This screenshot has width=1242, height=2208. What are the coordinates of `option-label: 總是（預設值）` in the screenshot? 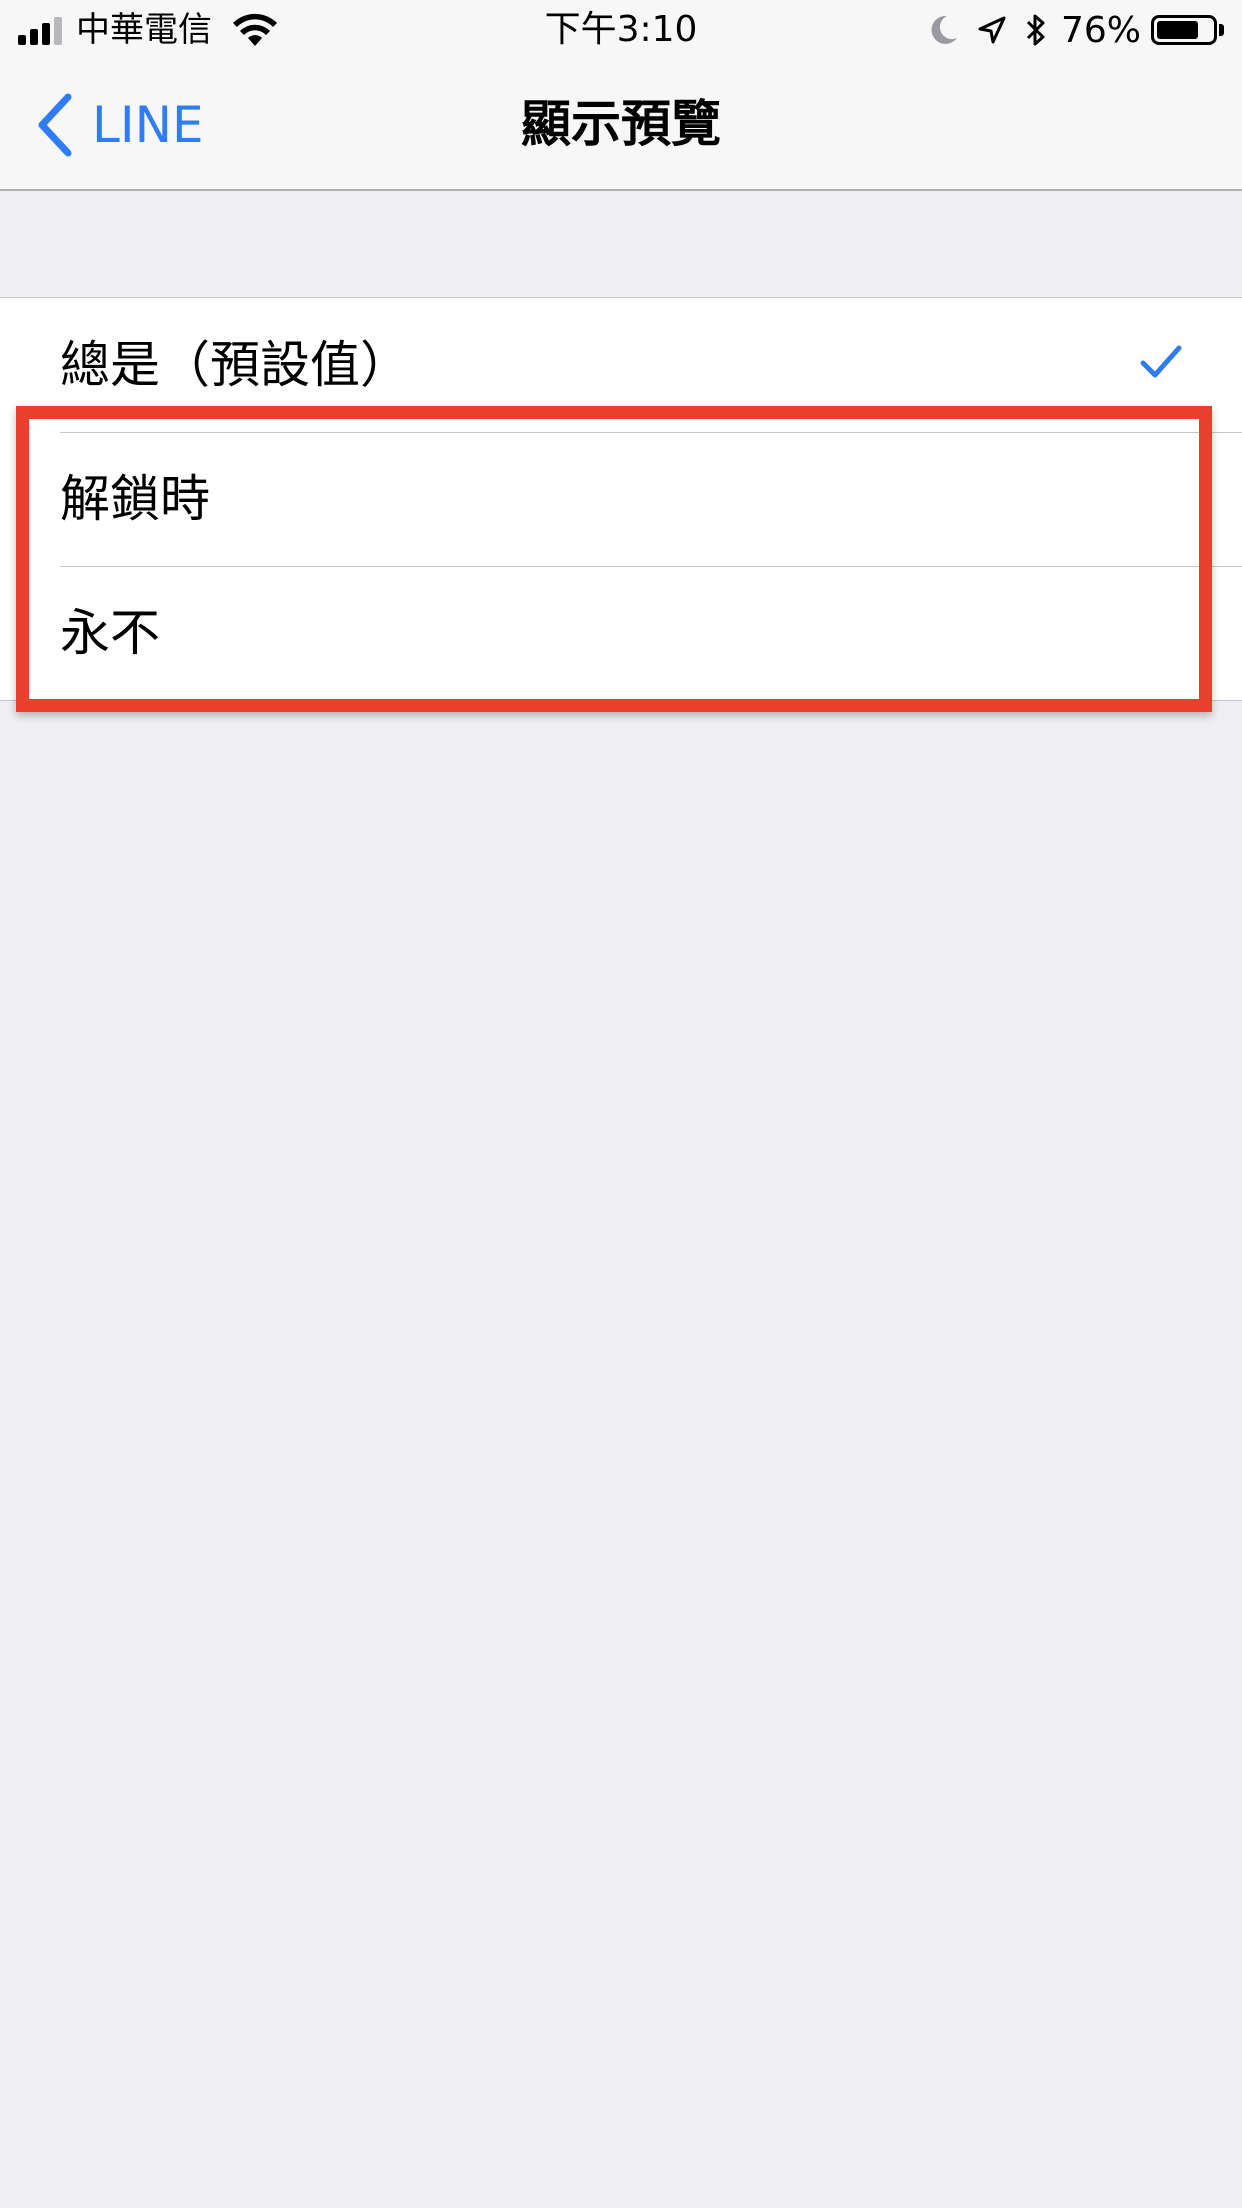 It's located at (235, 365).